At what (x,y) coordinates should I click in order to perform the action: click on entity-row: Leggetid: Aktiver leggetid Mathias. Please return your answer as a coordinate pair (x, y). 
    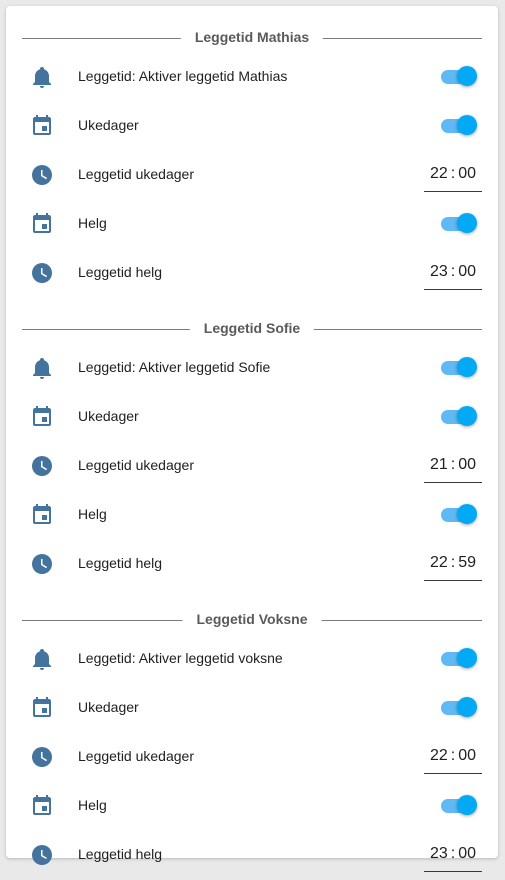
    Looking at the image, I should click on (252, 77).